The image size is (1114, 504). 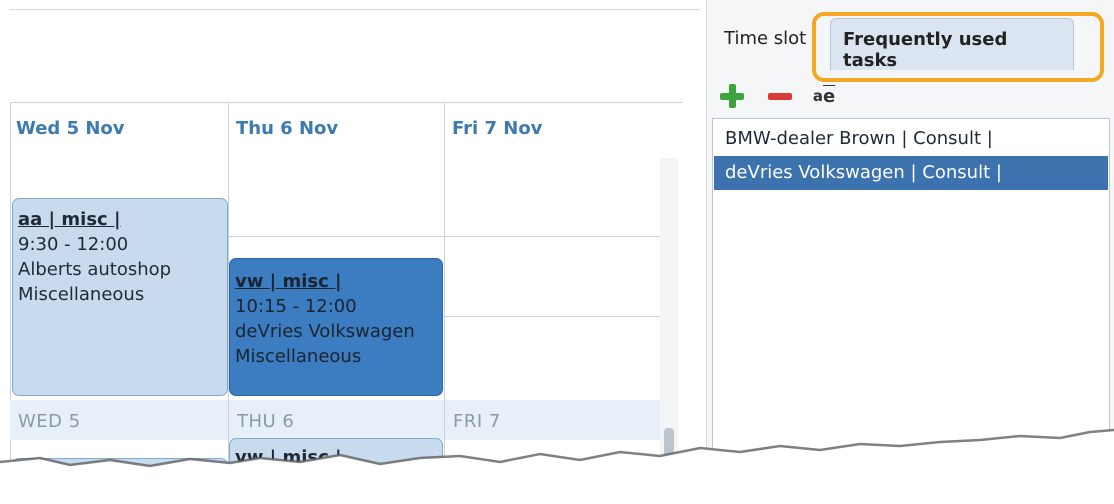 I want to click on event-customer: Alberts autoshop, so click(x=95, y=269).